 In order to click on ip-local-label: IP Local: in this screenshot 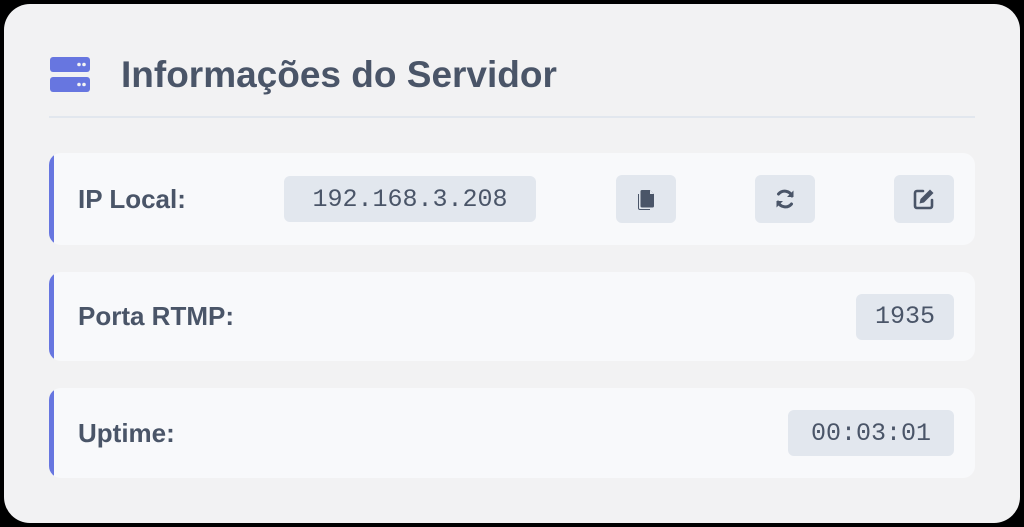, I will do `click(132, 198)`.